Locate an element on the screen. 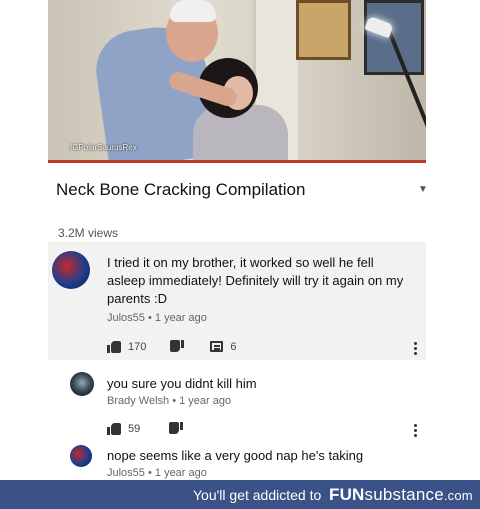 This screenshot has width=480, height=509. comment-meta: Brady Welsh • 1 year ago is located at coordinates (169, 401).